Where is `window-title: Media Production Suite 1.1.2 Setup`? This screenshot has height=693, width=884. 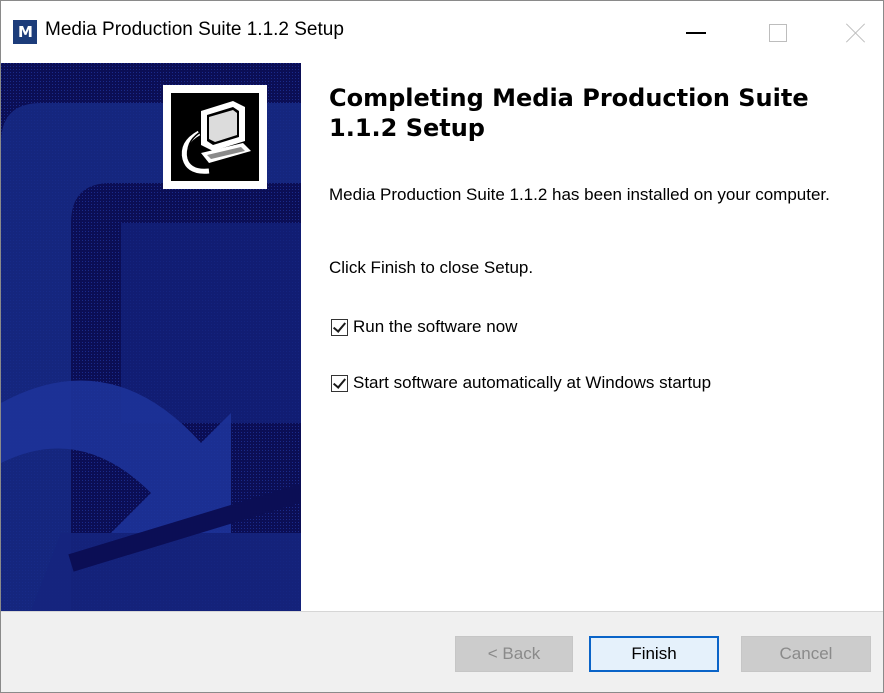 window-title: Media Production Suite 1.1.2 Setup is located at coordinates (194, 29).